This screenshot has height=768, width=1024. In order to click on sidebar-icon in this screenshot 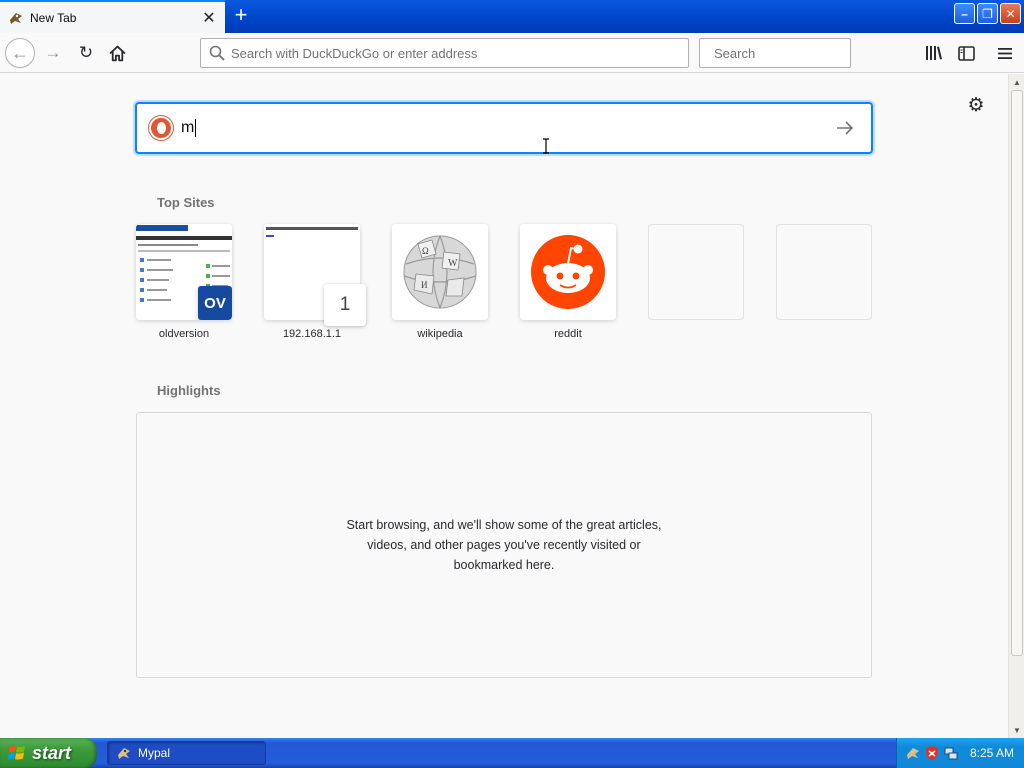, I will do `click(966, 53)`.